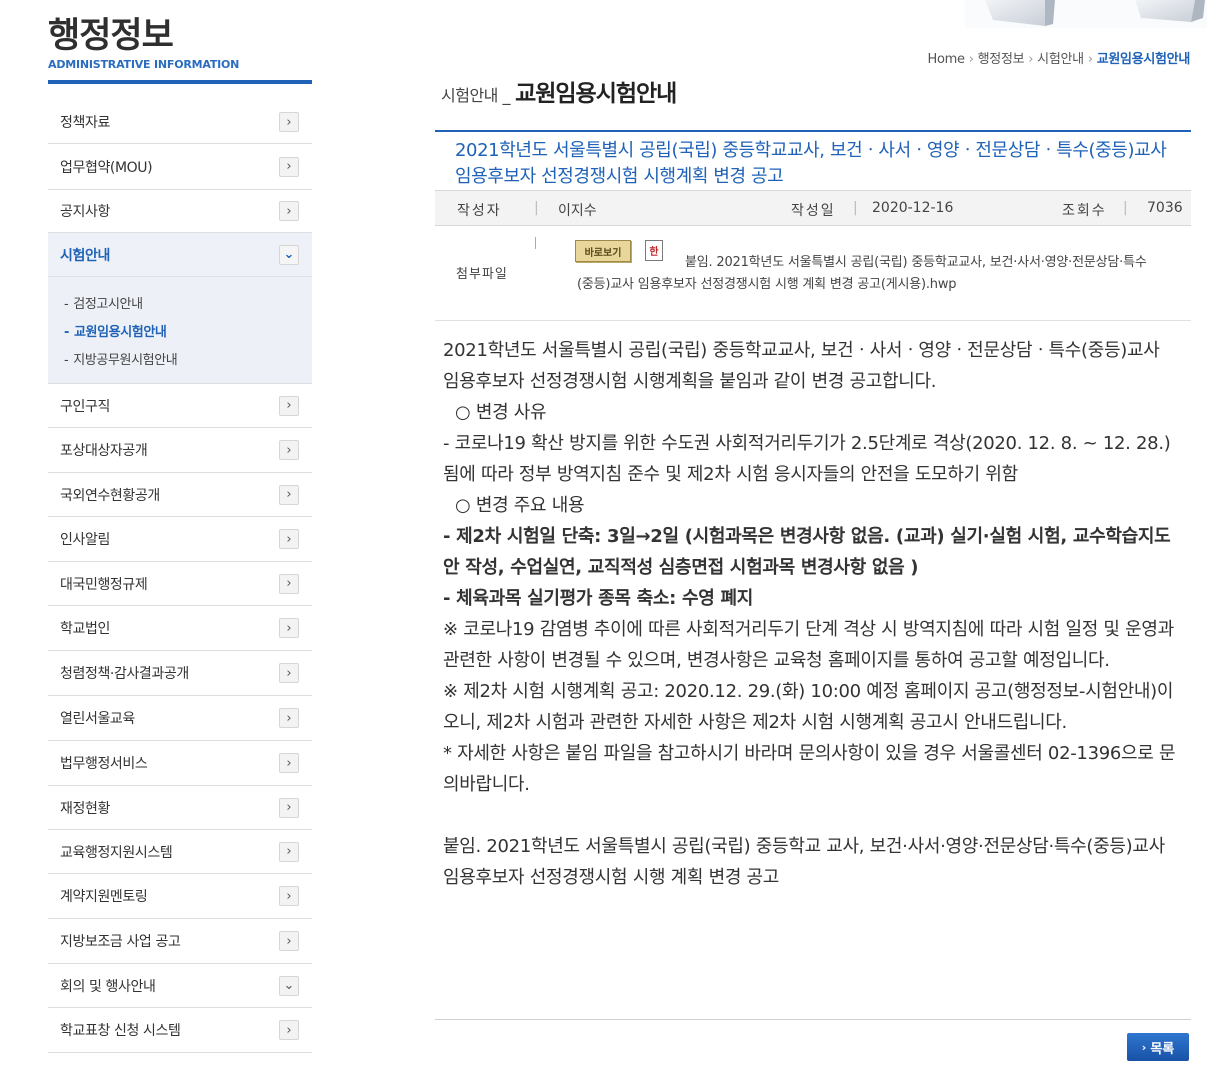 This screenshot has height=1069, width=1207. What do you see at coordinates (180, 852) in the screenshot?
I see `sidebar-item-admin-system: 교육행정지원시스템 ›` at bounding box center [180, 852].